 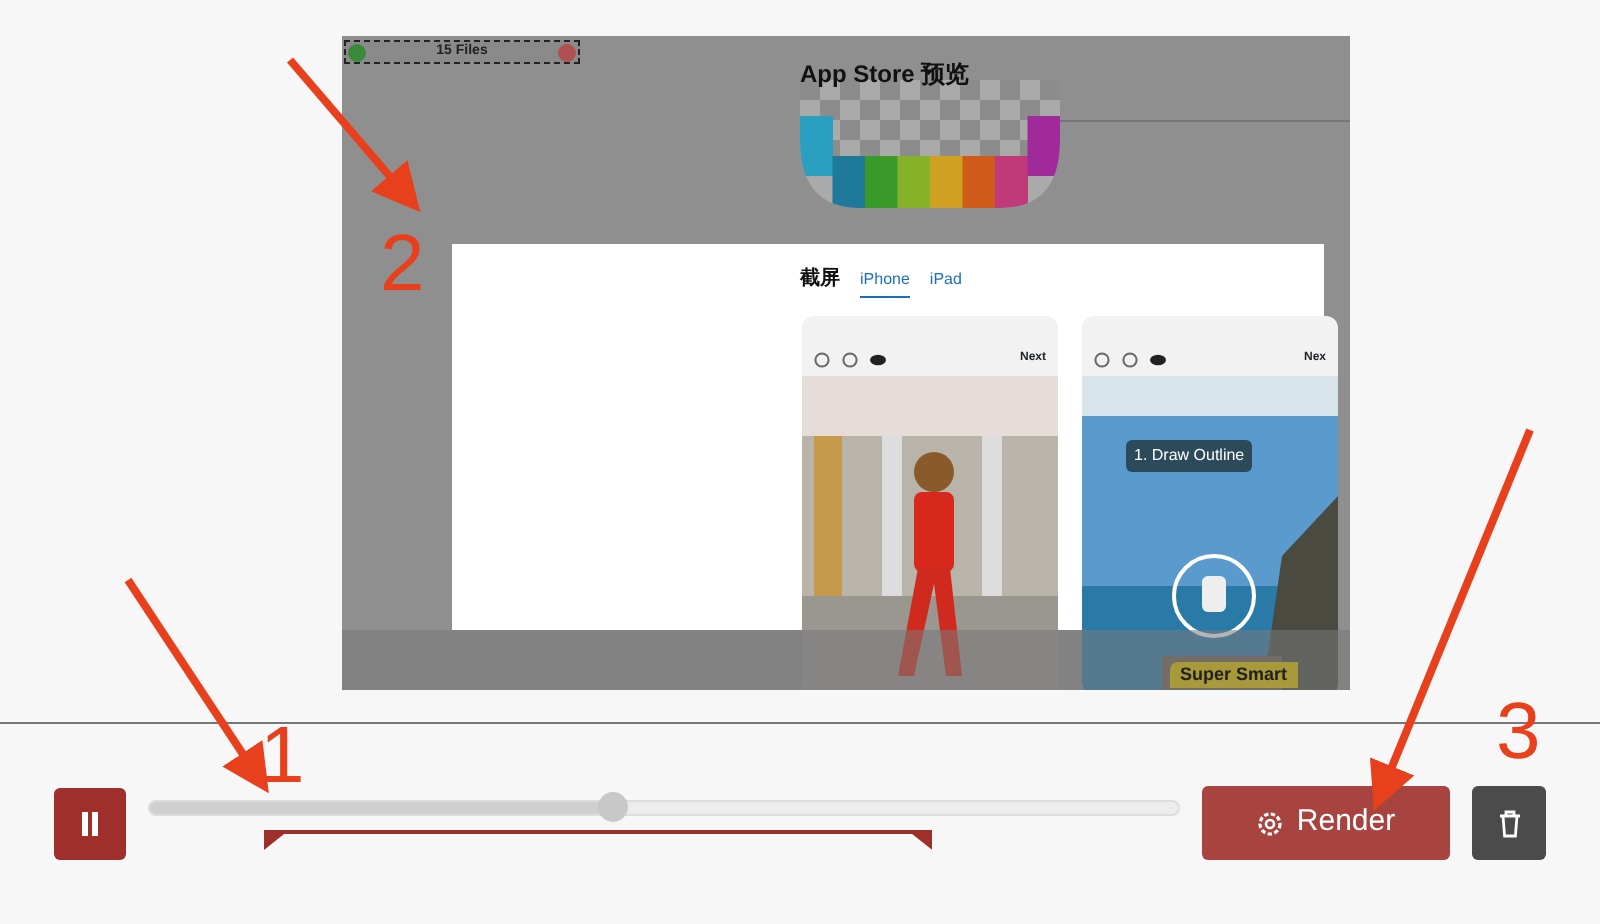 What do you see at coordinates (282, 756) in the screenshot?
I see `annotation-number: 1` at bounding box center [282, 756].